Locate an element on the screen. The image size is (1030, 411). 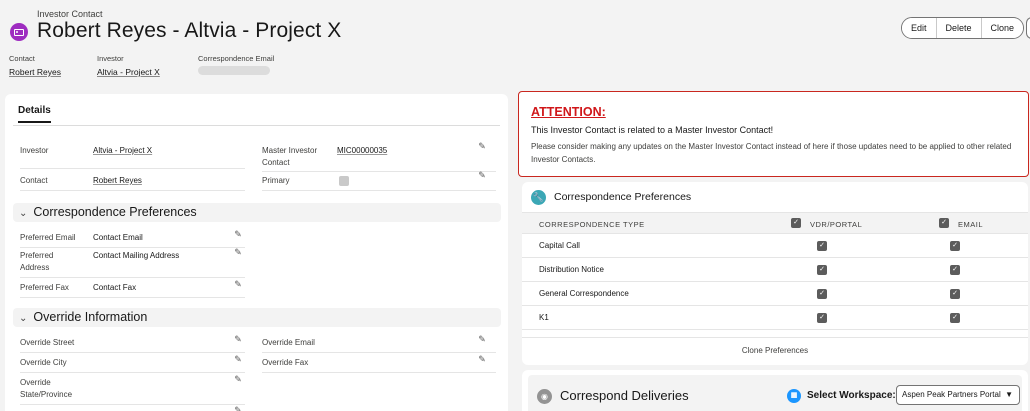
primary-checkbox is located at coordinates (344, 181).